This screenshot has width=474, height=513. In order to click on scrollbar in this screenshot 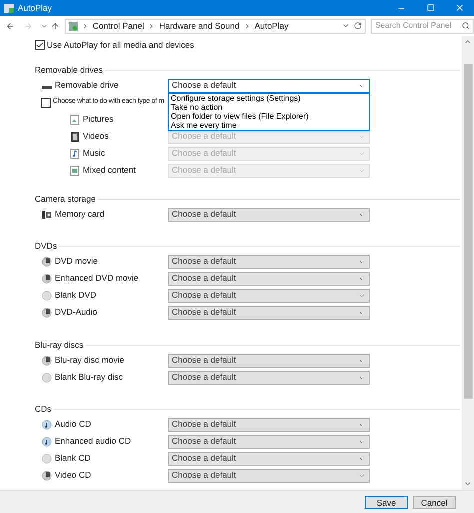, I will do `click(468, 263)`.